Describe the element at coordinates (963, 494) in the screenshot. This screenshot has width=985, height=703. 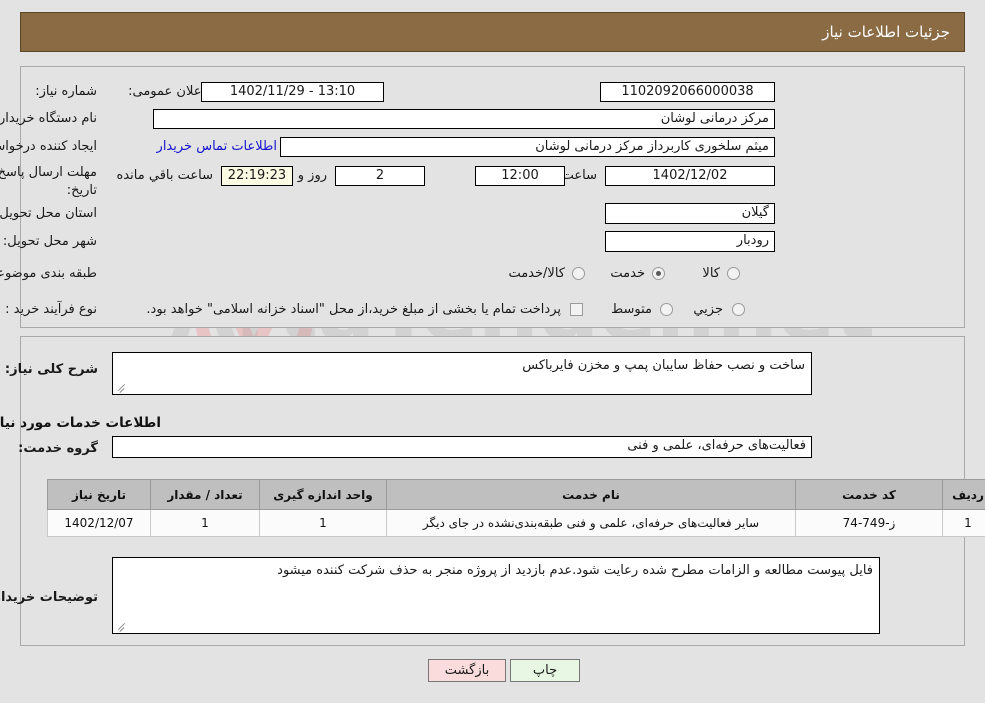
I see `th-row: ردیف` at that location.